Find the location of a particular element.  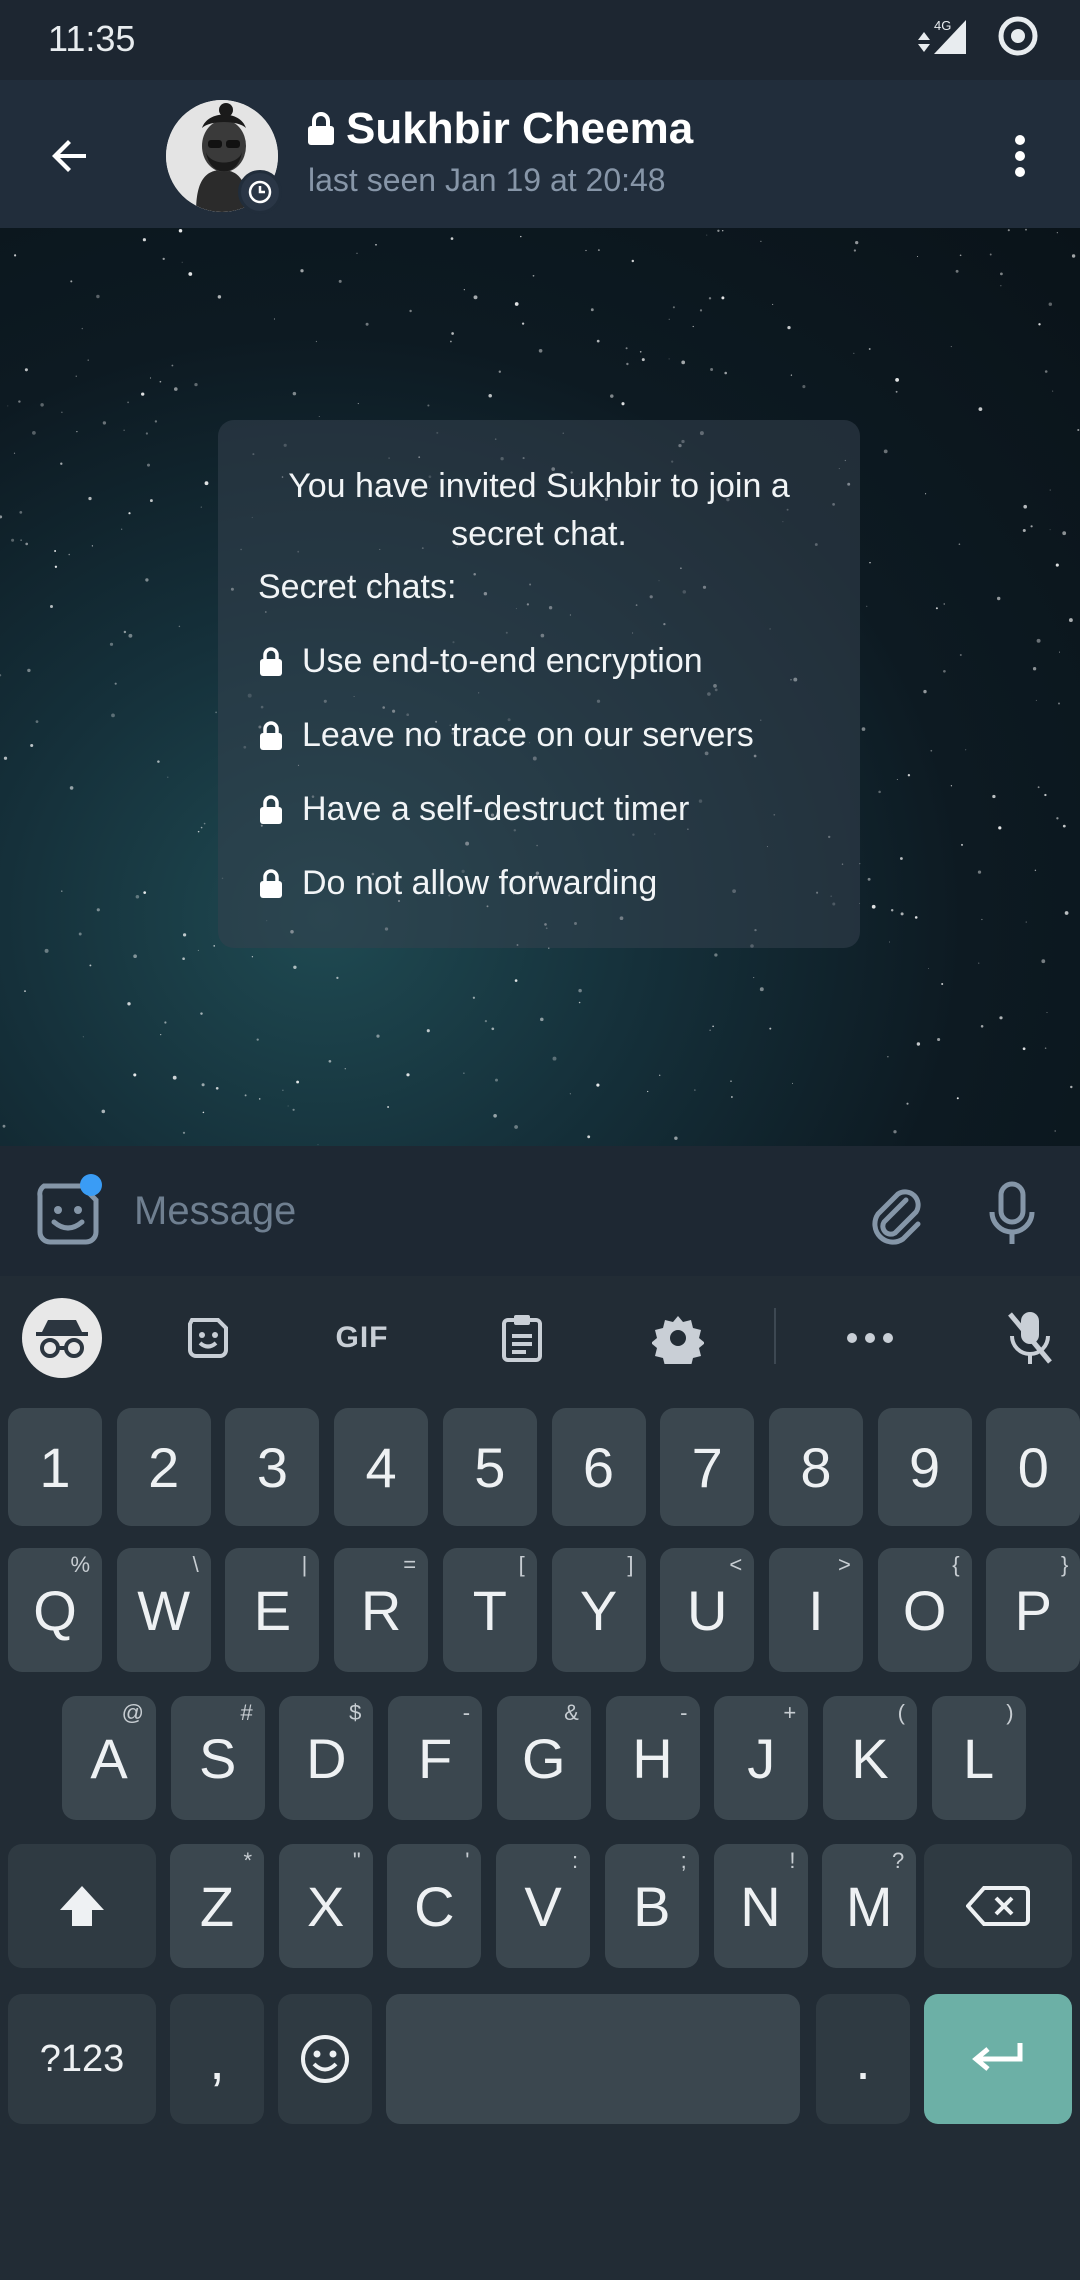

shift-key is located at coordinates (82, 1906).